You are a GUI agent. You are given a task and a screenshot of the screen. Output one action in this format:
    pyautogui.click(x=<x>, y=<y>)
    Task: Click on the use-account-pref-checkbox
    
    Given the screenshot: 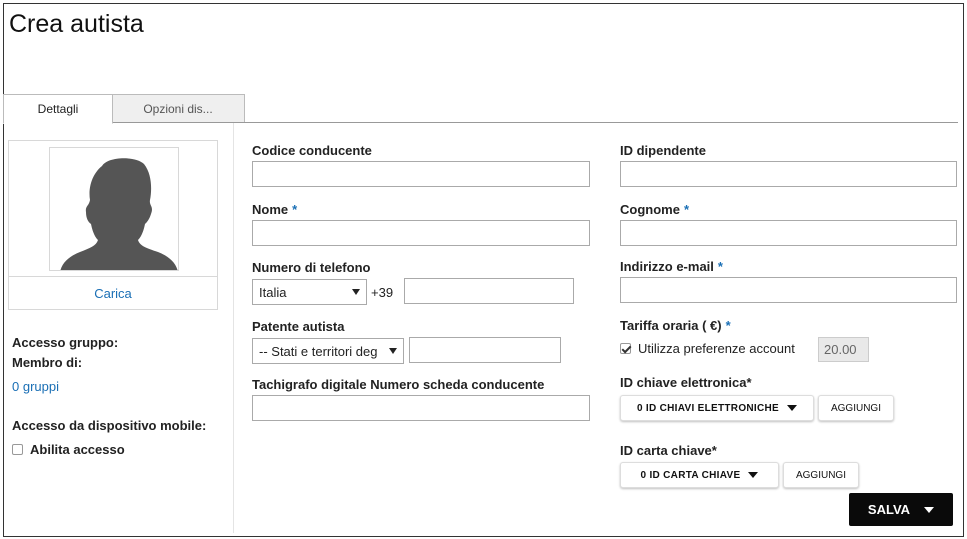 What is the action you would take?
    pyautogui.click(x=625, y=348)
    